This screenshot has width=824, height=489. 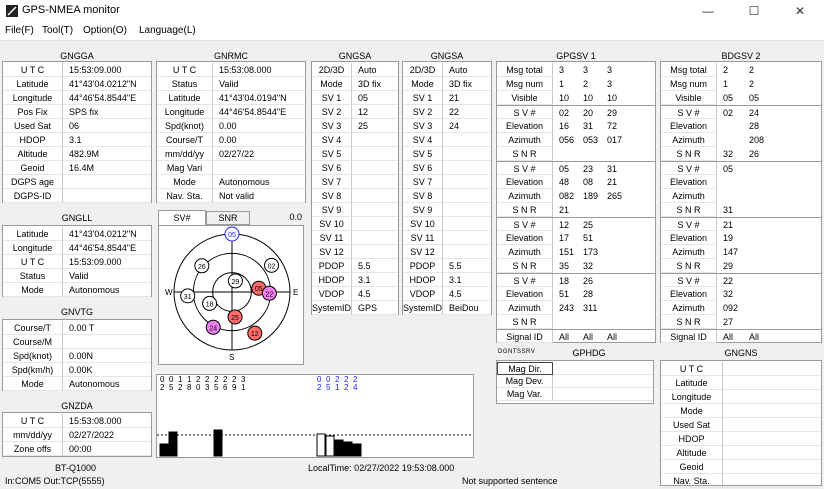 What do you see at coordinates (741, 353) in the screenshot?
I see `gngns-title: GNGNS` at bounding box center [741, 353].